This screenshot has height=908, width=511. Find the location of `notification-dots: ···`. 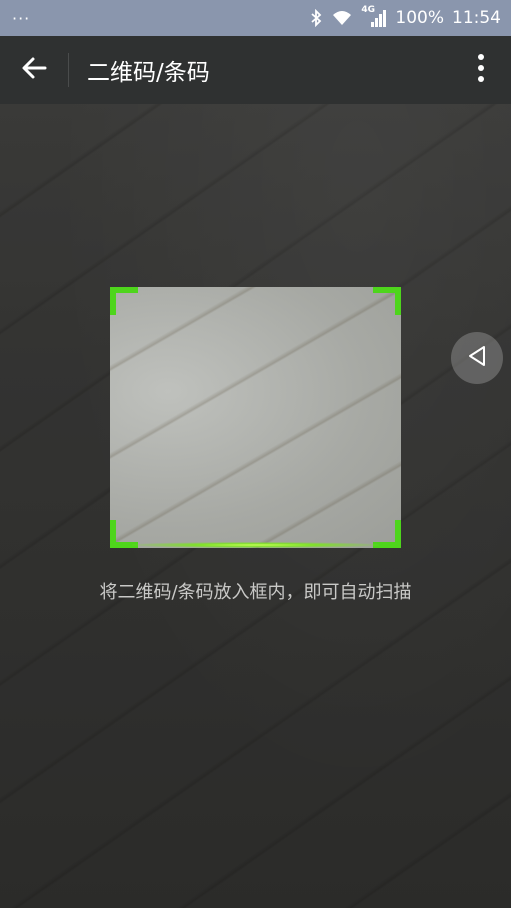

notification-dots: ··· is located at coordinates (21, 18).